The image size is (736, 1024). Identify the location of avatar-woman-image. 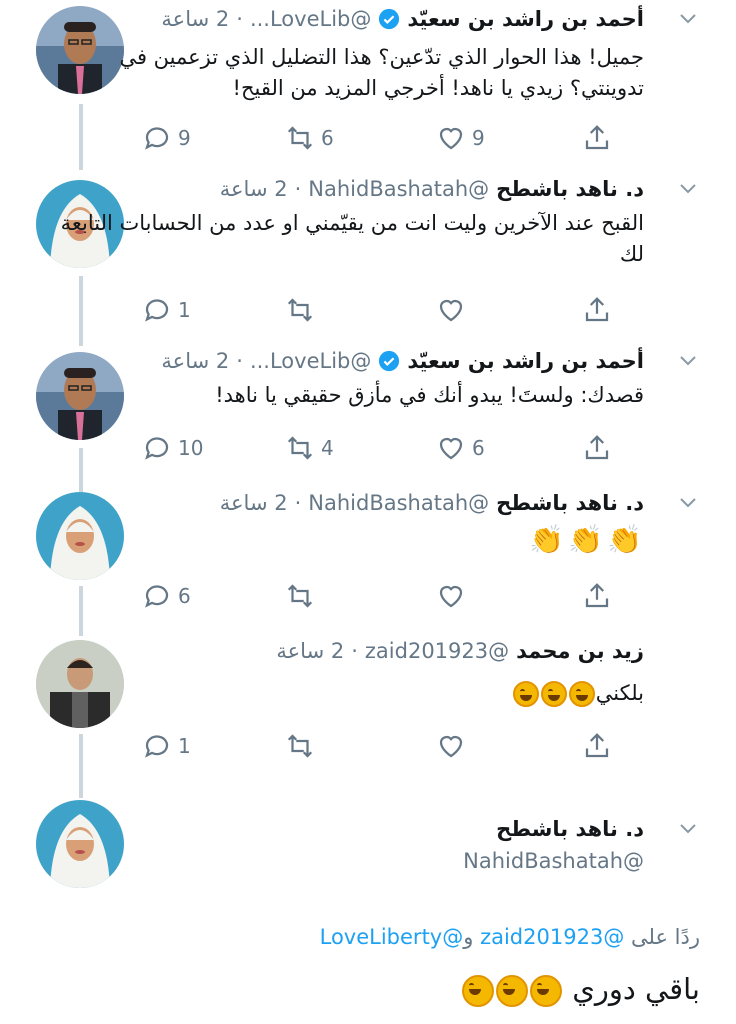
(80, 844).